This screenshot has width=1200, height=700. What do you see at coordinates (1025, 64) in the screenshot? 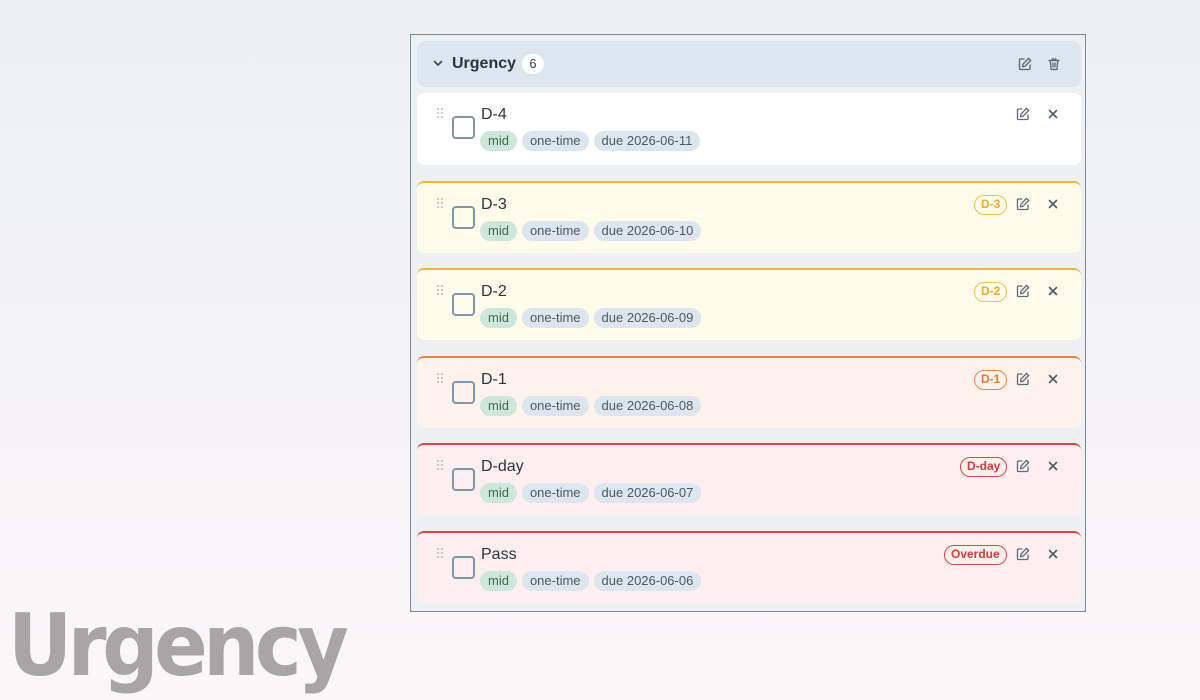
I see `edit-group-icon` at bounding box center [1025, 64].